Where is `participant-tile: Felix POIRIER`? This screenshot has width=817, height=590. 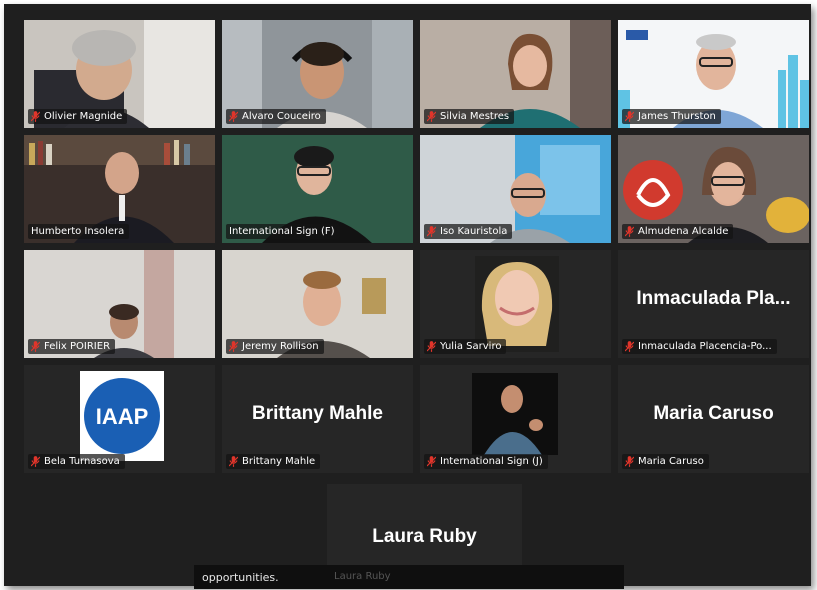 participant-tile: Felix POIRIER is located at coordinates (119, 304).